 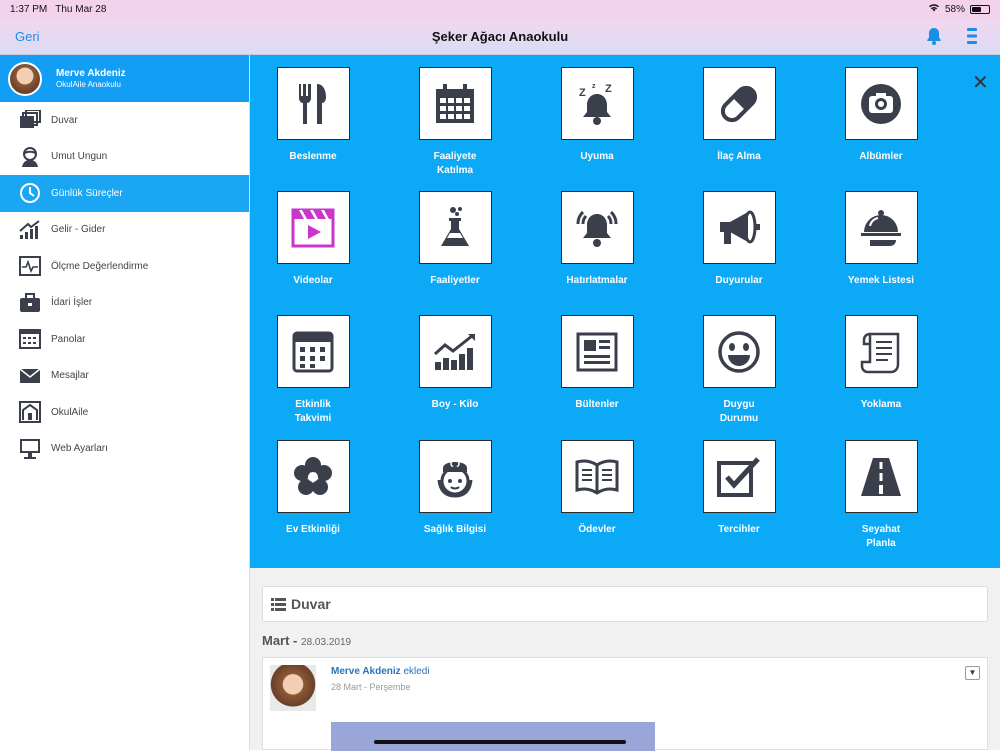 I want to click on clock-icon, so click(x=30, y=193).